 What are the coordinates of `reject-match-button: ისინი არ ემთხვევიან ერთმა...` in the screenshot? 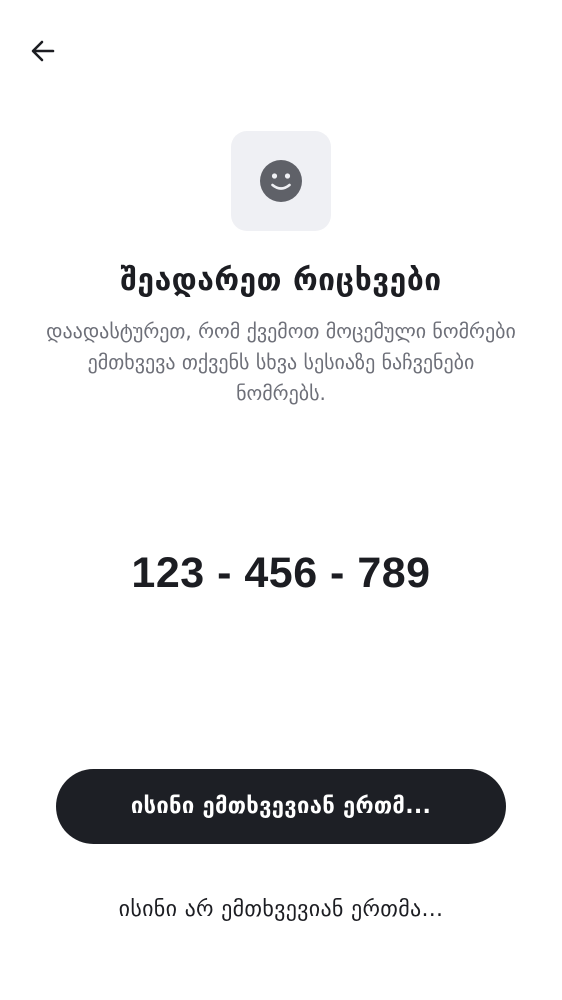 It's located at (281, 909).